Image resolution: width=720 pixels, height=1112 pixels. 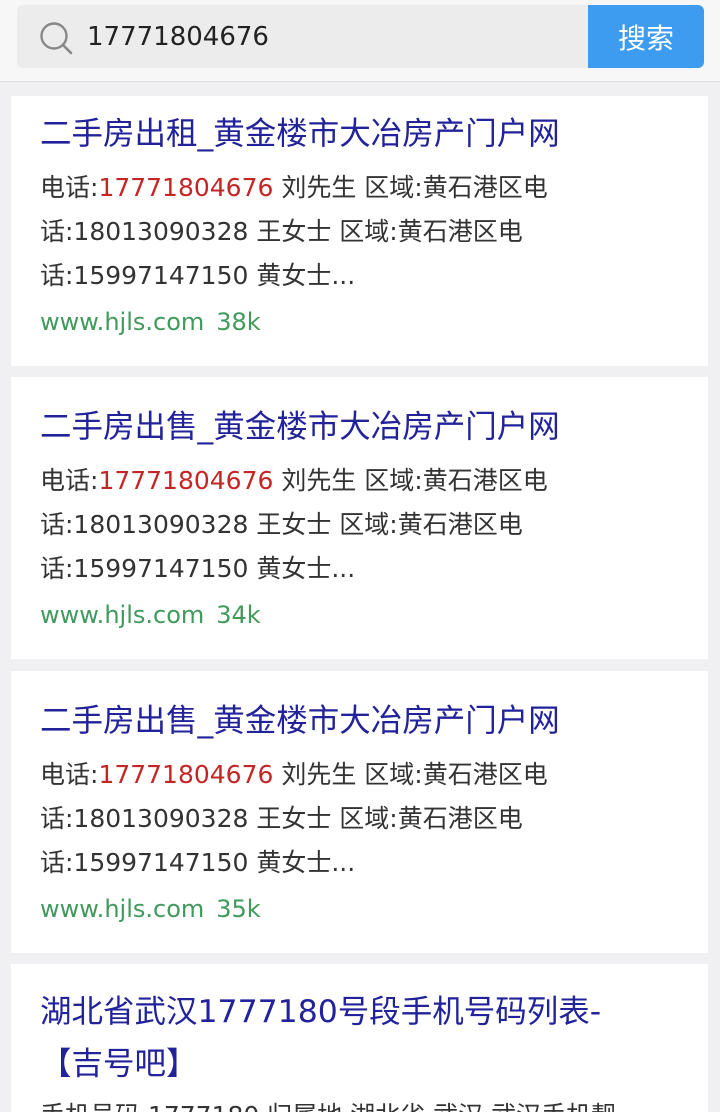 What do you see at coordinates (321, 1012) in the screenshot?
I see `result-title-line: 湖北省武汉1777180号段手机号码列表-` at bounding box center [321, 1012].